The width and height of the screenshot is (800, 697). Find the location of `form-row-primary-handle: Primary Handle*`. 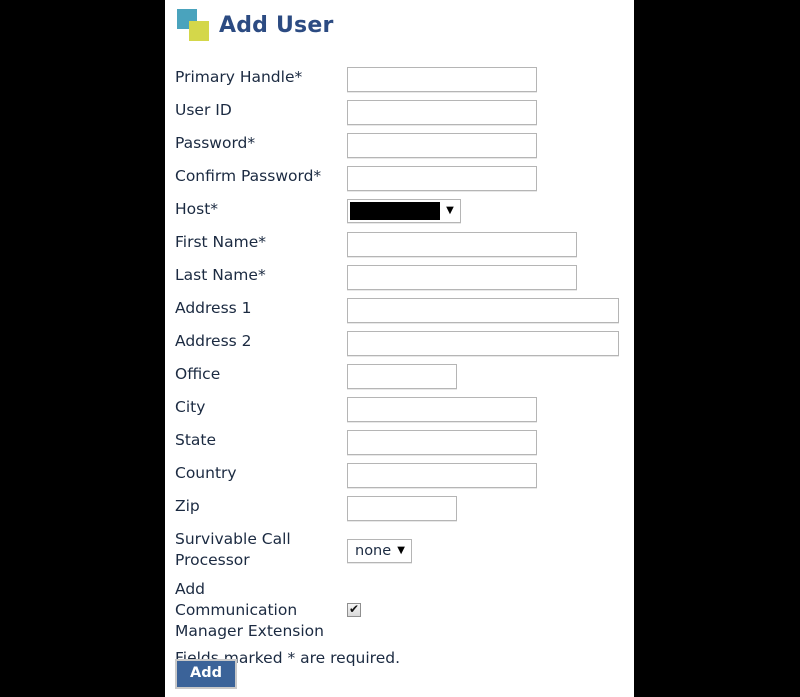

form-row-primary-handle: Primary Handle* is located at coordinates (402, 79).